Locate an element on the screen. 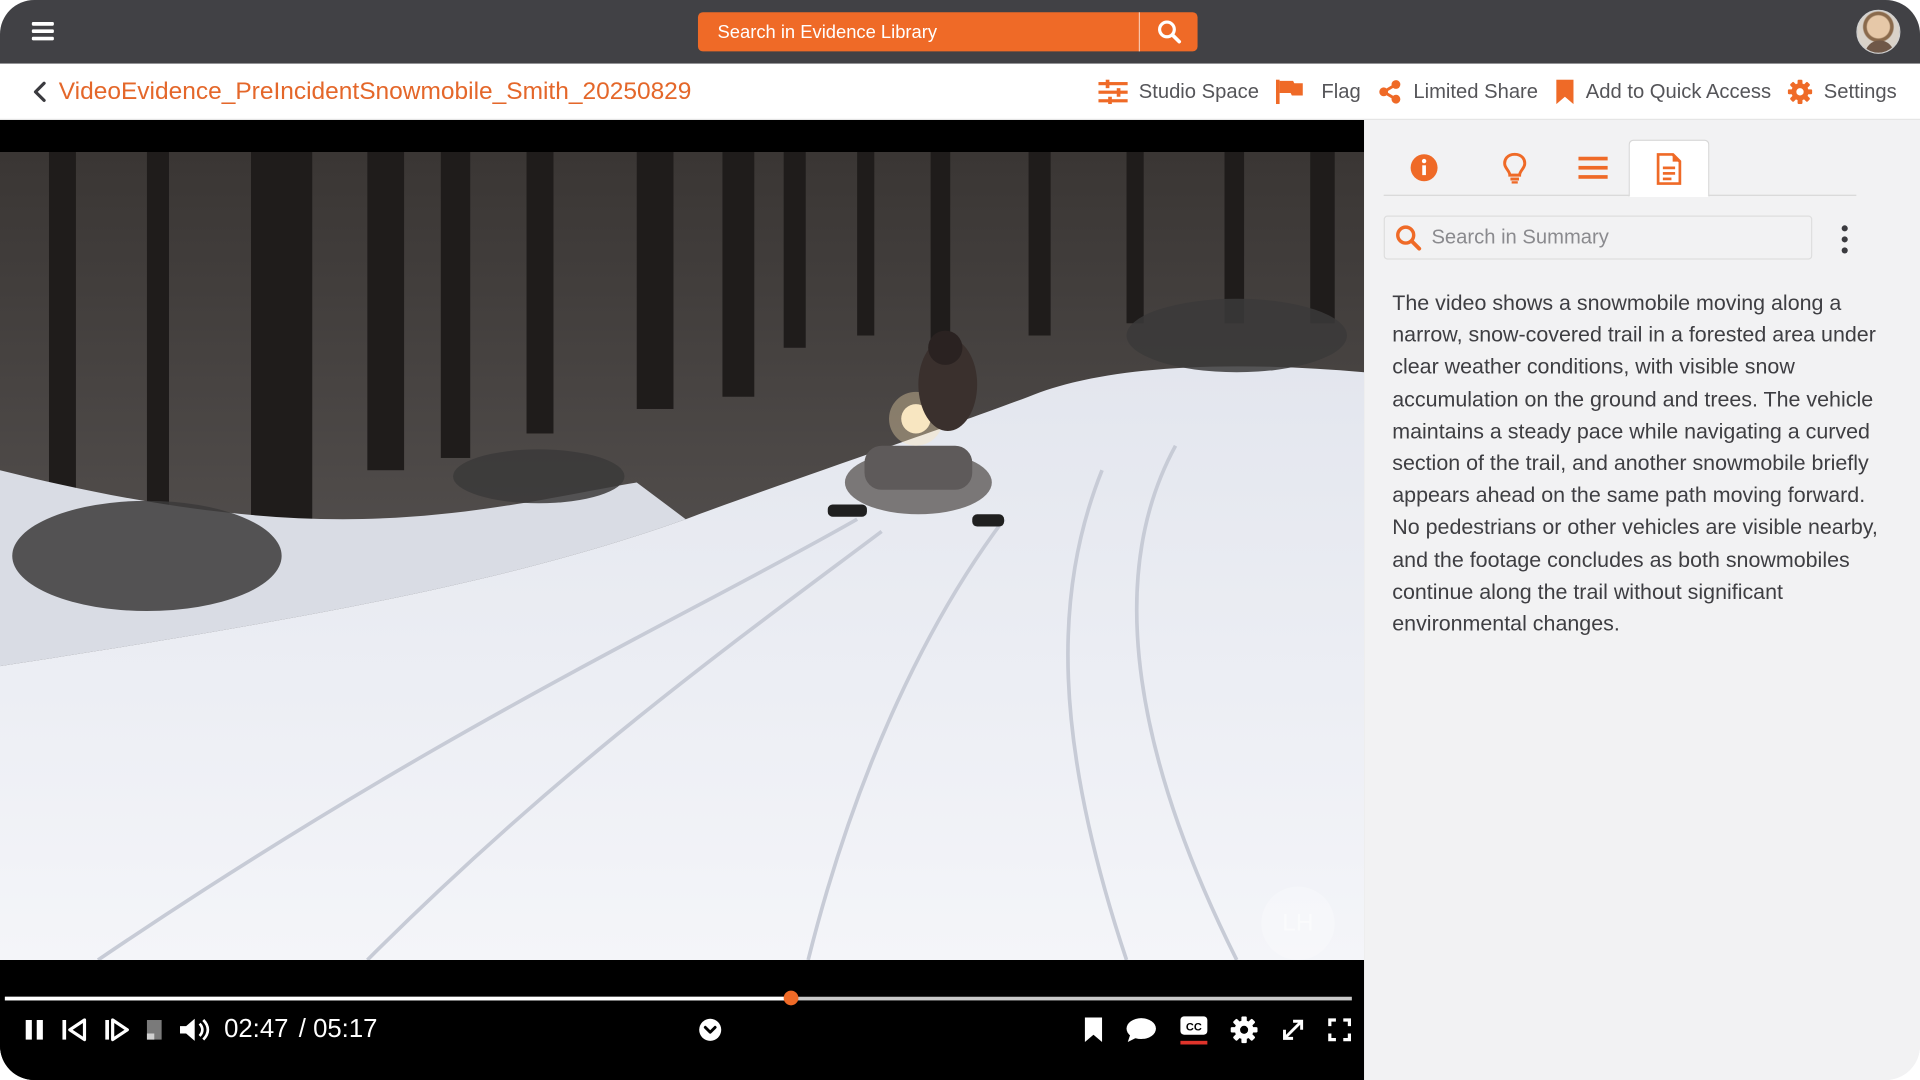 The width and height of the screenshot is (1920, 1080). chapters-dropdown-button is located at coordinates (710, 1030).